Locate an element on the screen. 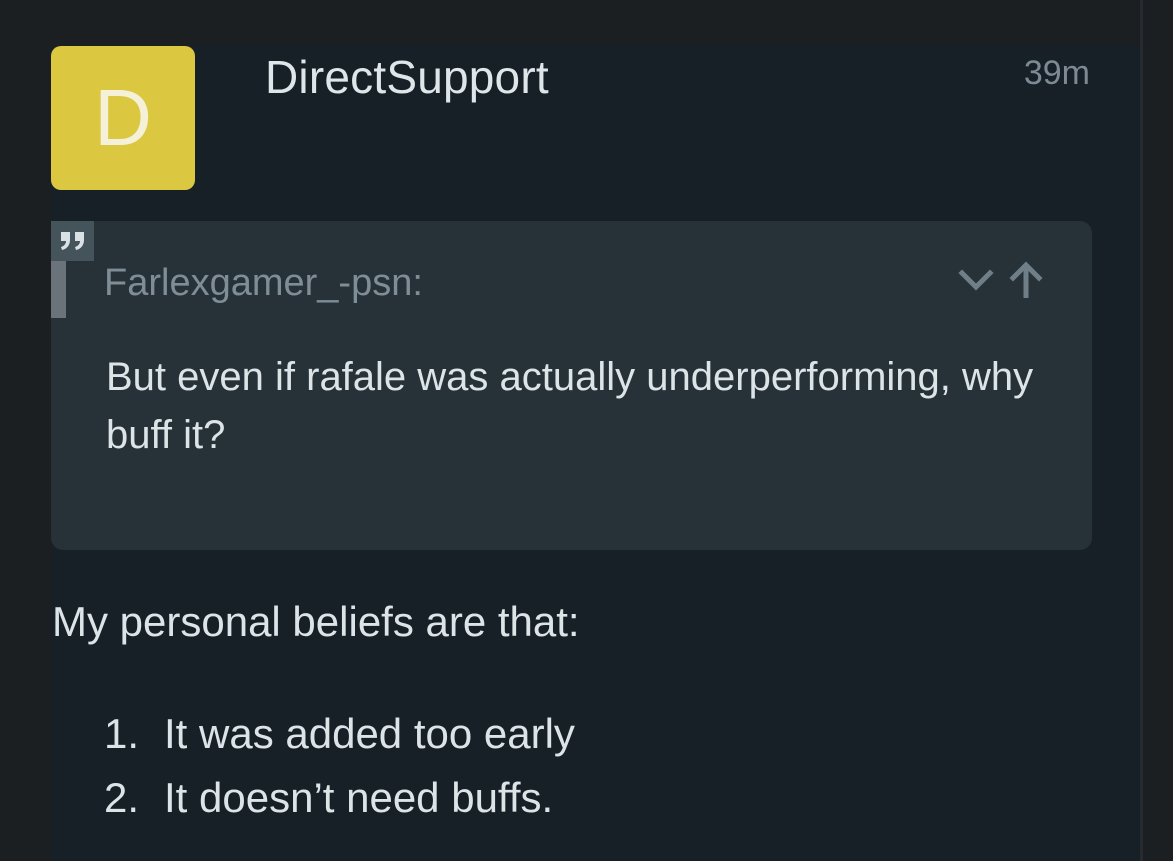 The height and width of the screenshot is (861, 1173). post-timestamp: 39m is located at coordinates (1057, 73).